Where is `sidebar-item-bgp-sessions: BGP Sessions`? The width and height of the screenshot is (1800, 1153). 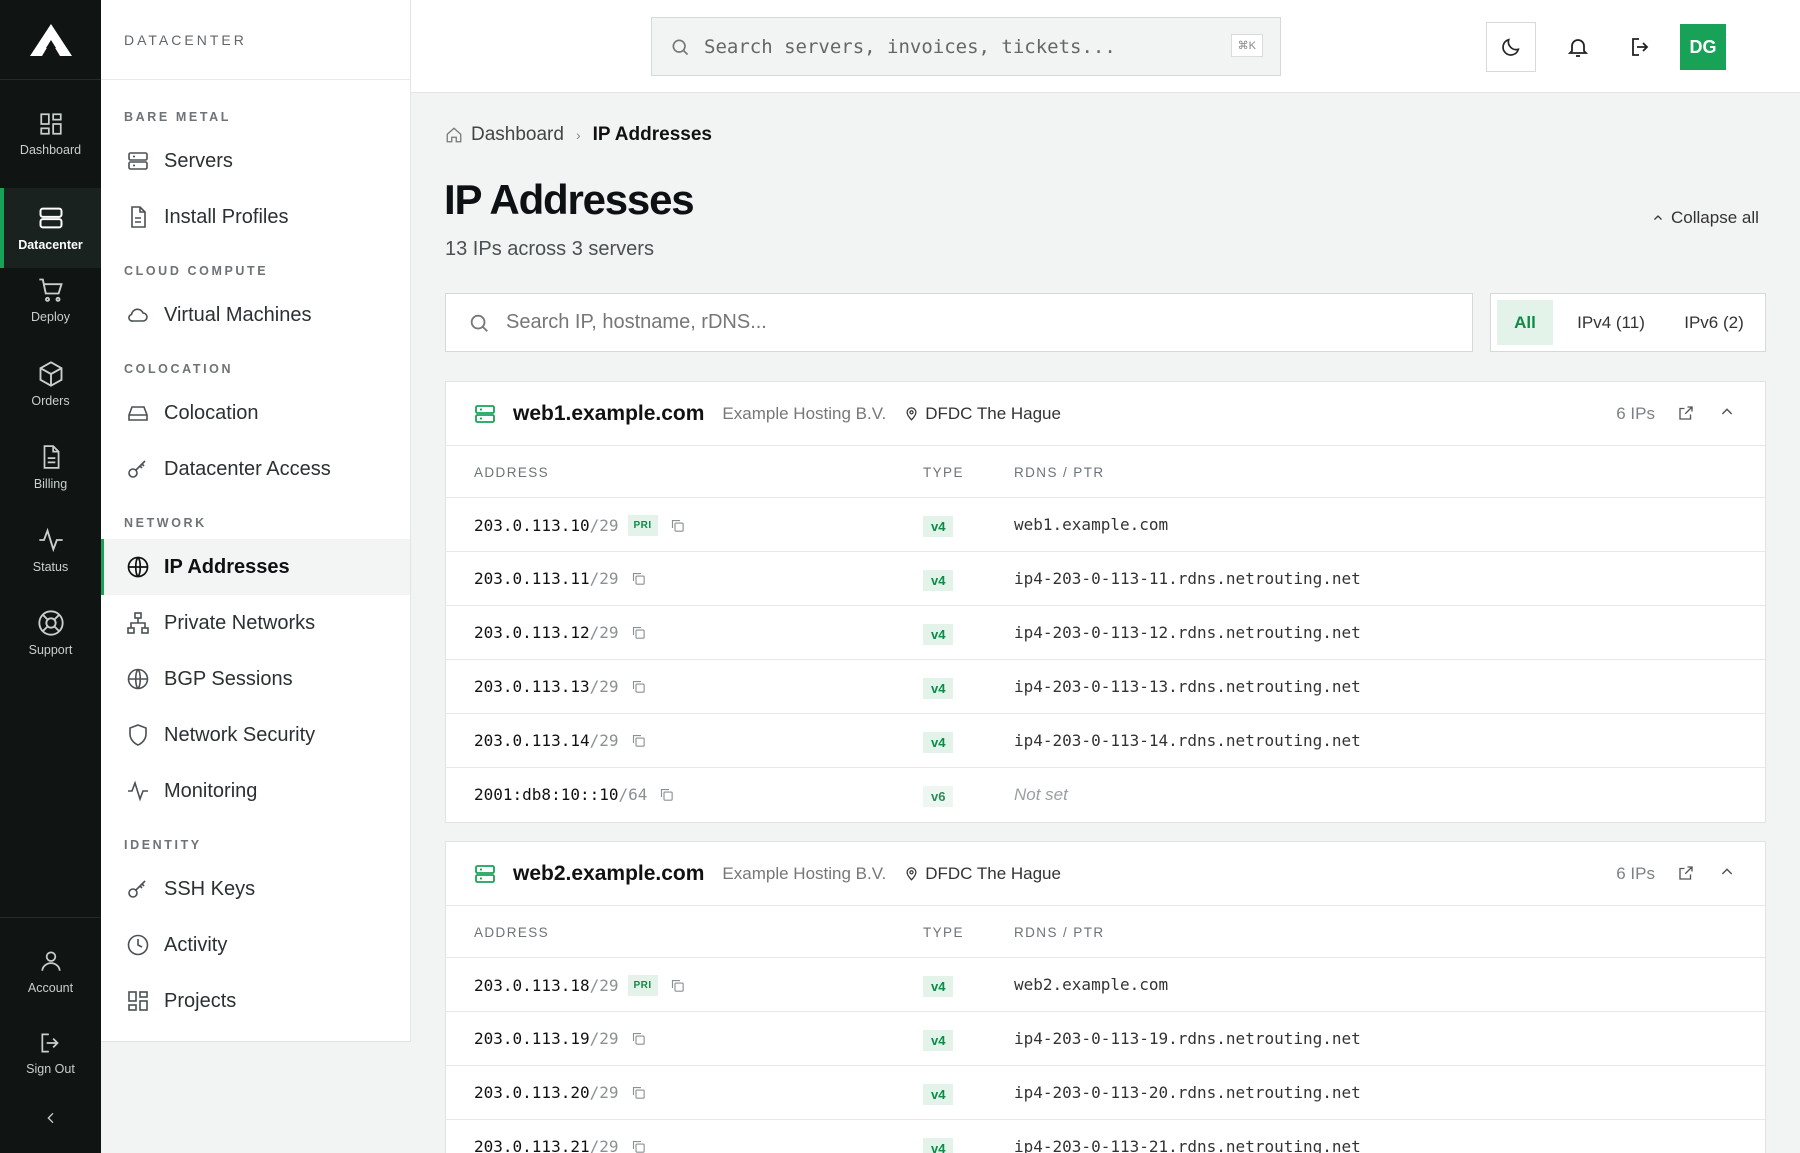 sidebar-item-bgp-sessions: BGP Sessions is located at coordinates (255, 679).